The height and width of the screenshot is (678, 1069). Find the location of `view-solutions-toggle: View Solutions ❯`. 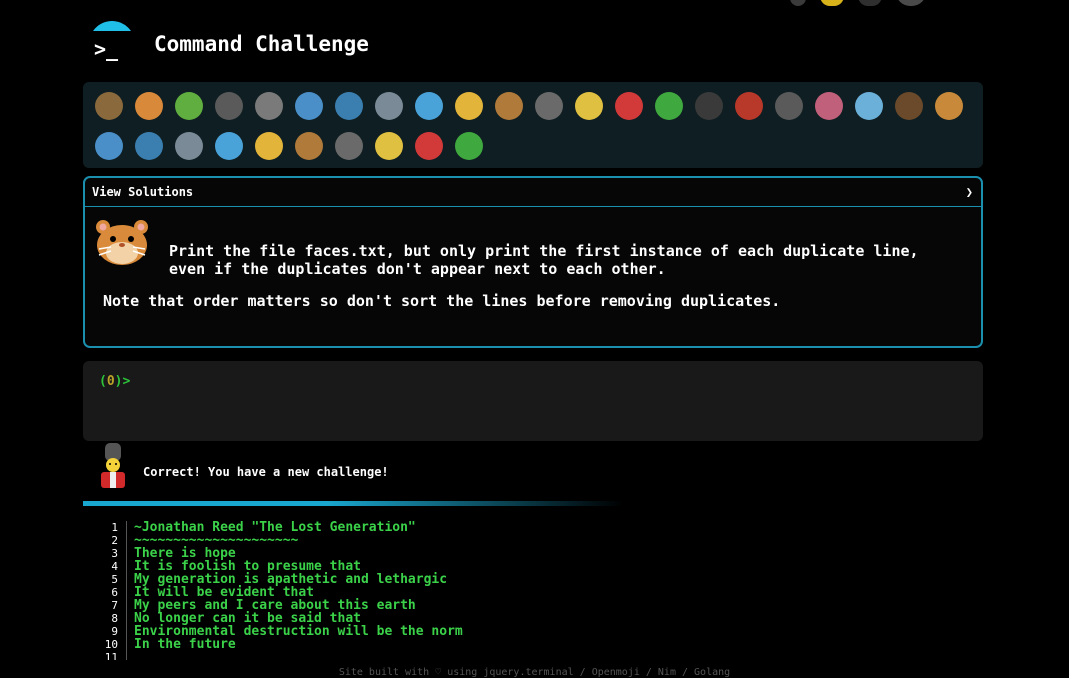

view-solutions-toggle: View Solutions ❯ is located at coordinates (533, 192).